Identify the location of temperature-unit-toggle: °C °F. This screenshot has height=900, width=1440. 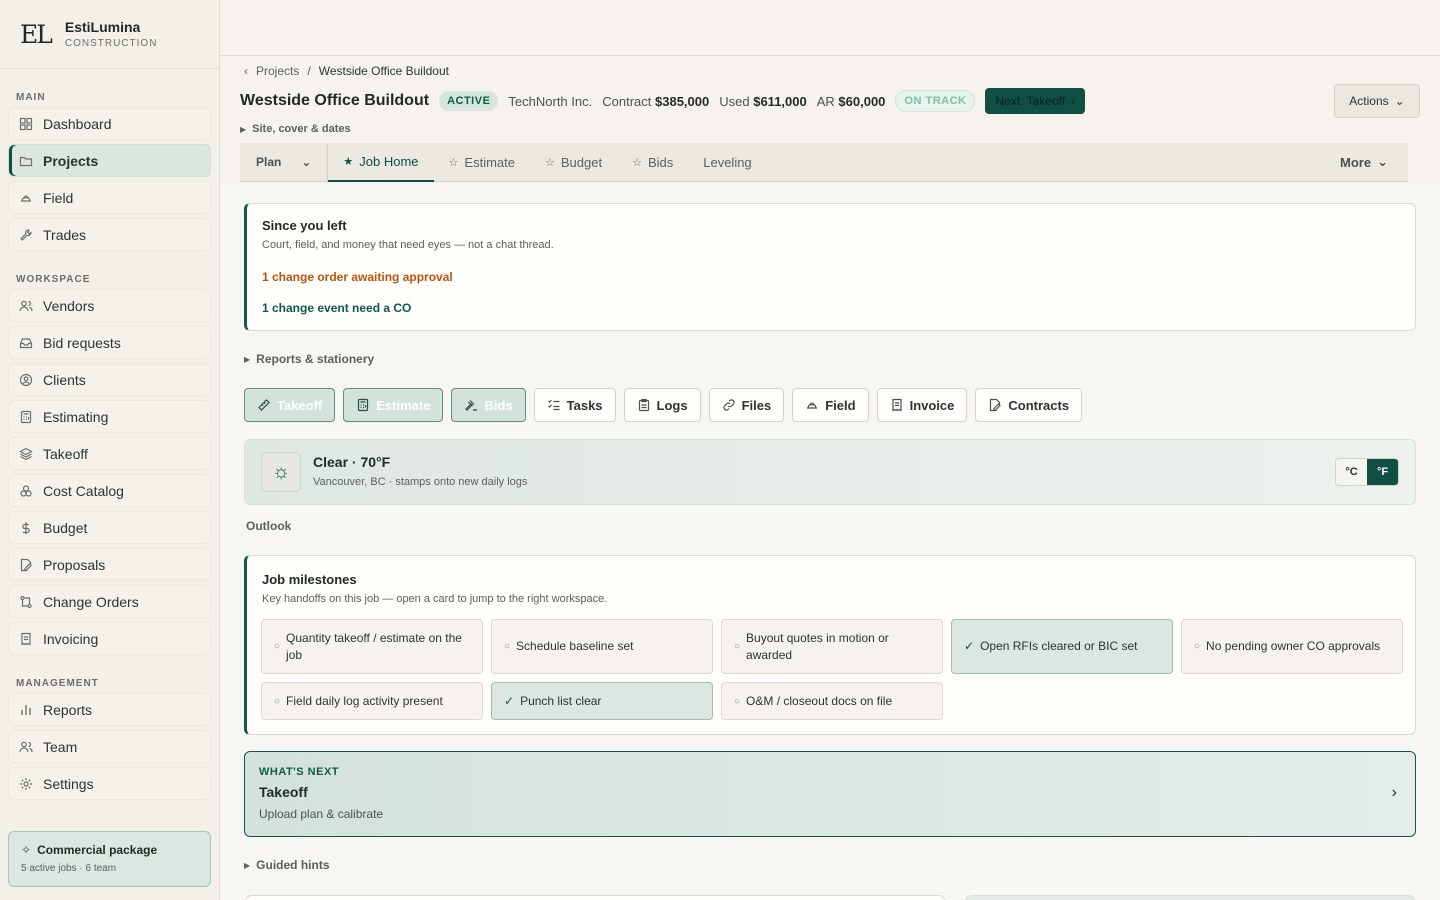
(1367, 472).